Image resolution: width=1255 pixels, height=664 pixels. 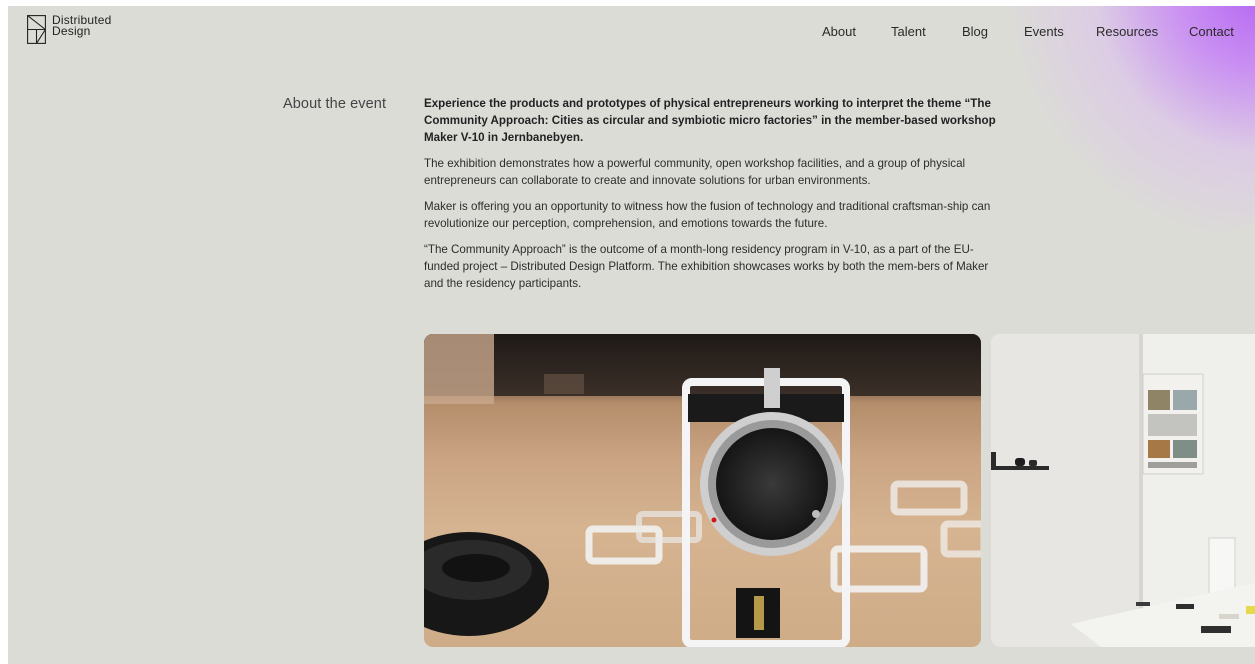 What do you see at coordinates (1125, 121) in the screenshot?
I see `purple-glow-decoration` at bounding box center [1125, 121].